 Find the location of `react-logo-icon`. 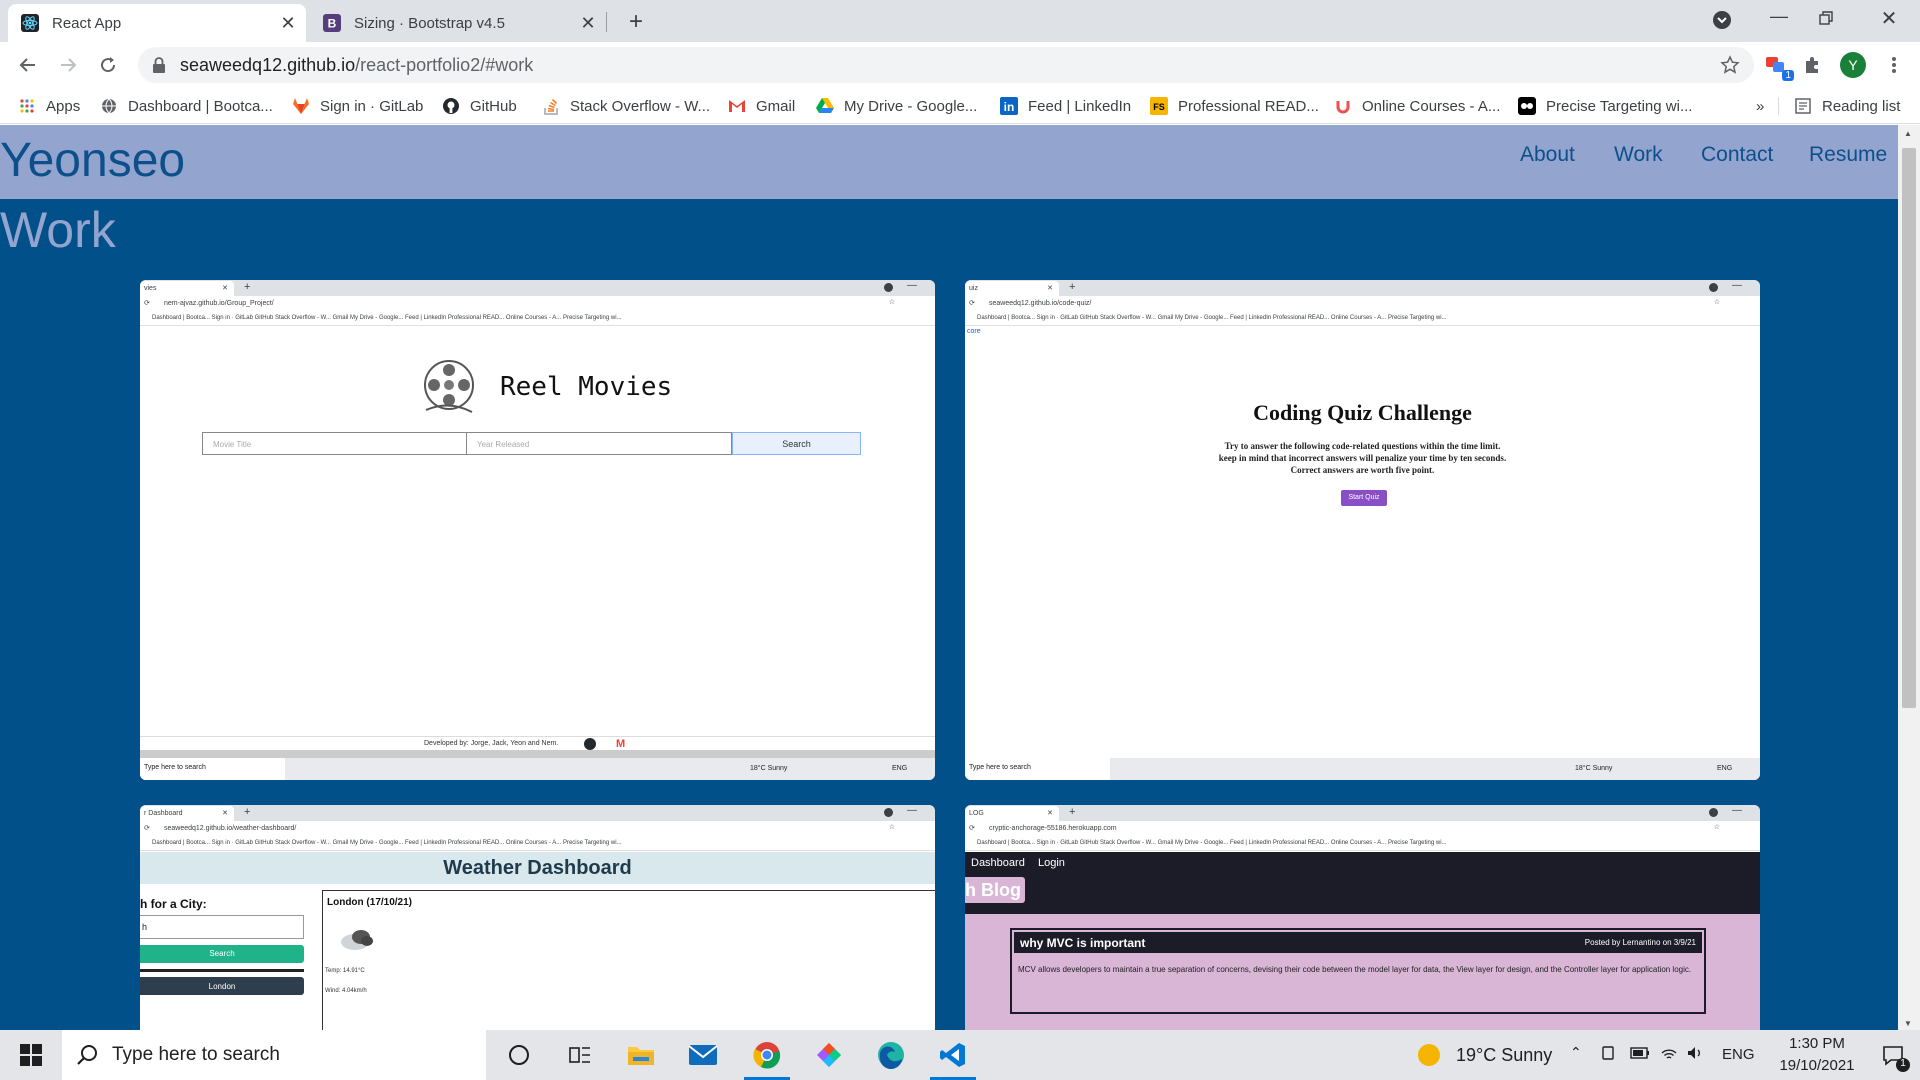

react-logo-icon is located at coordinates (30, 23).